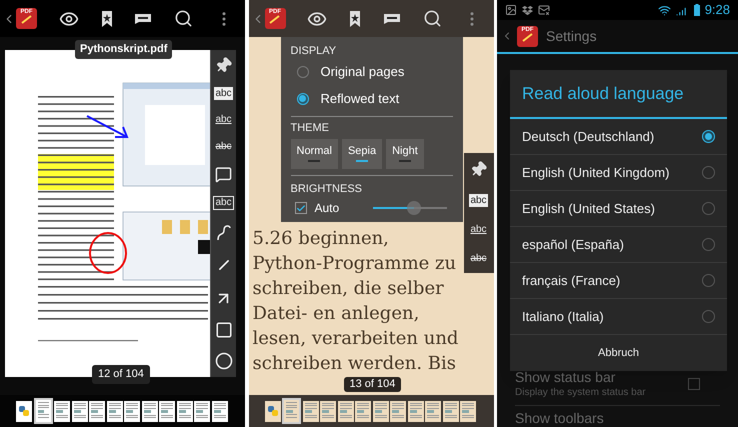 This screenshot has width=738, height=427. Describe the element at coordinates (511, 10) in the screenshot. I see `image-icon` at that location.